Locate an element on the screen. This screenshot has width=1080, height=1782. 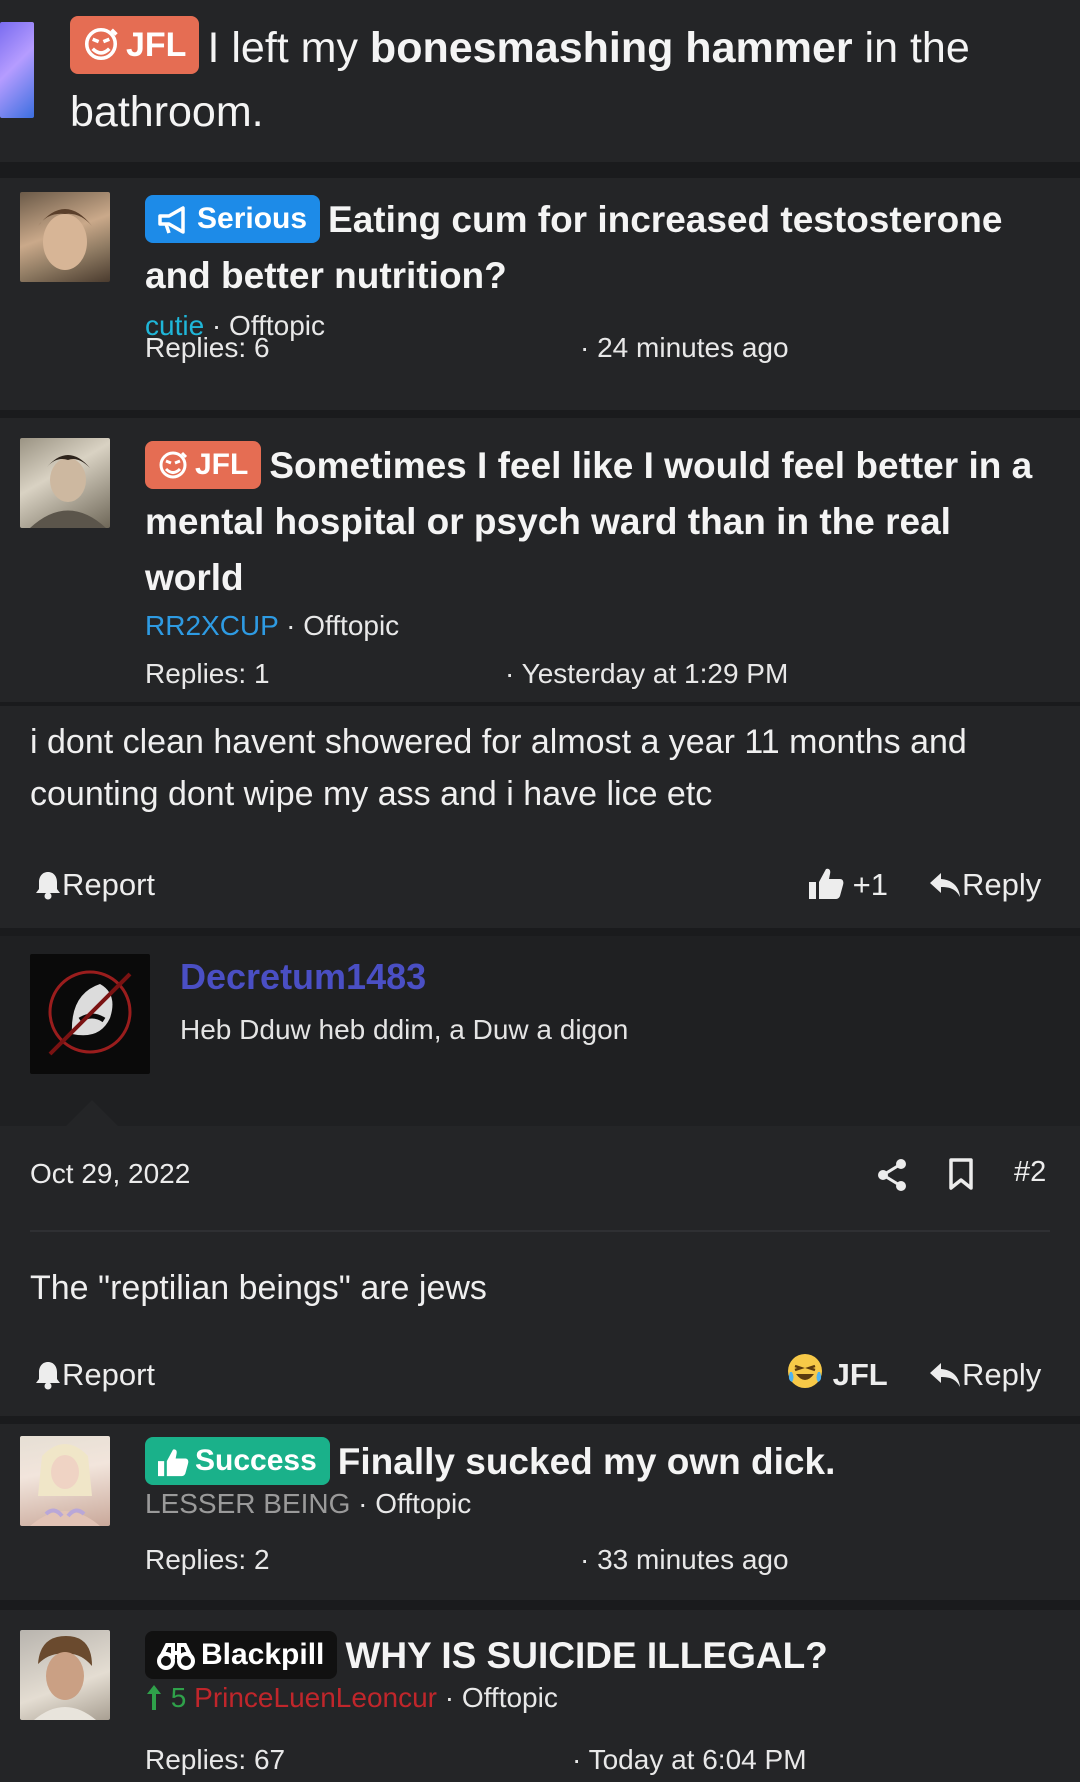
time-text: 24 minutes ago is located at coordinates (693, 347).